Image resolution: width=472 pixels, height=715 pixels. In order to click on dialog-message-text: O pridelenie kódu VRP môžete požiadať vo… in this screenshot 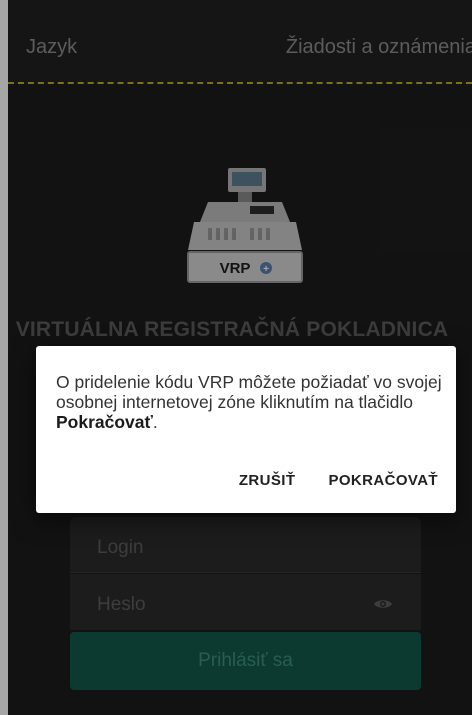, I will do `click(249, 392)`.